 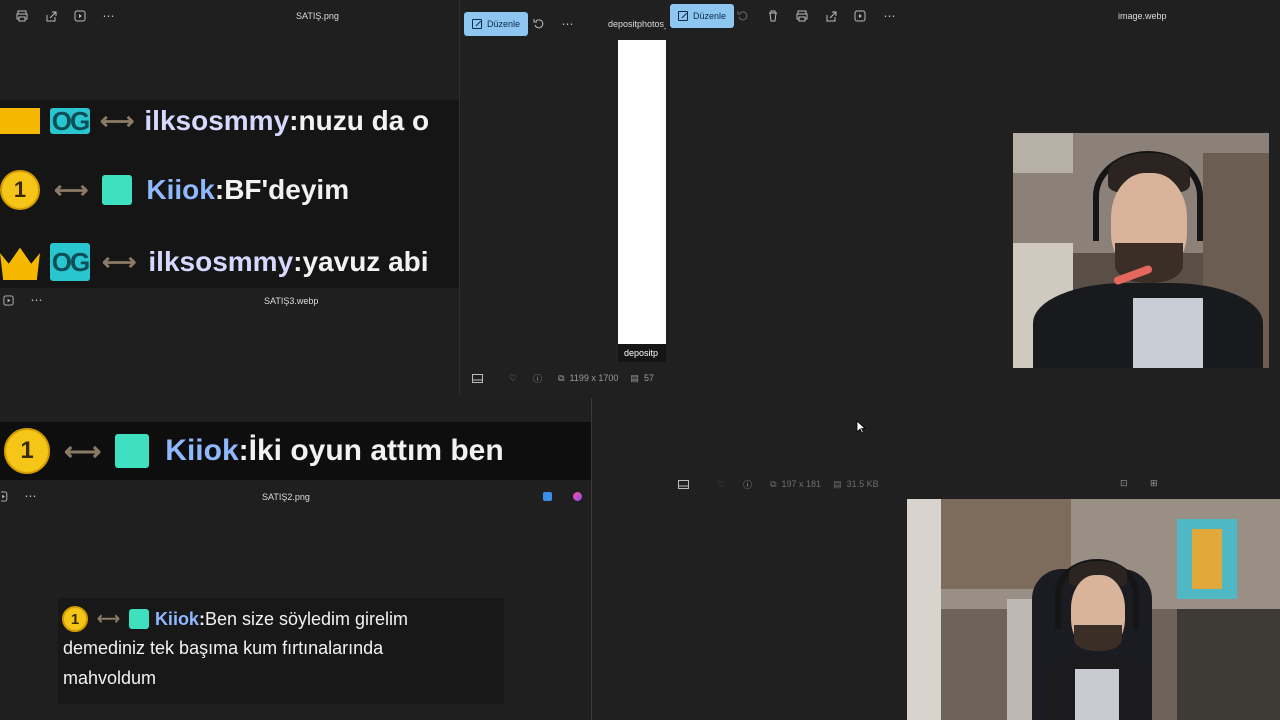 I want to click on displayed-image, so click(x=1141, y=250).